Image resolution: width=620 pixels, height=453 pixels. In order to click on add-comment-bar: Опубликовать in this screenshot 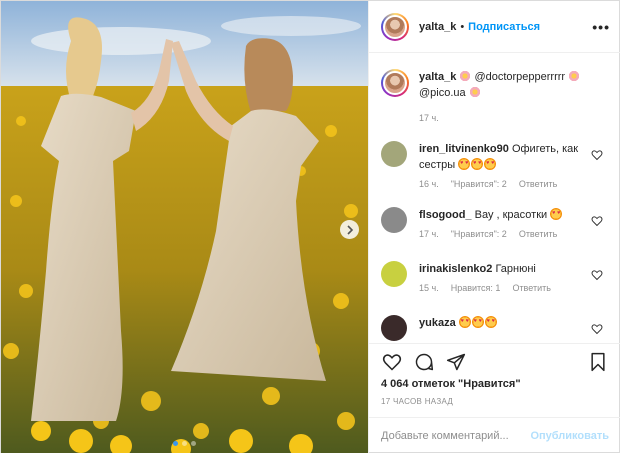, I will do `click(494, 435)`.